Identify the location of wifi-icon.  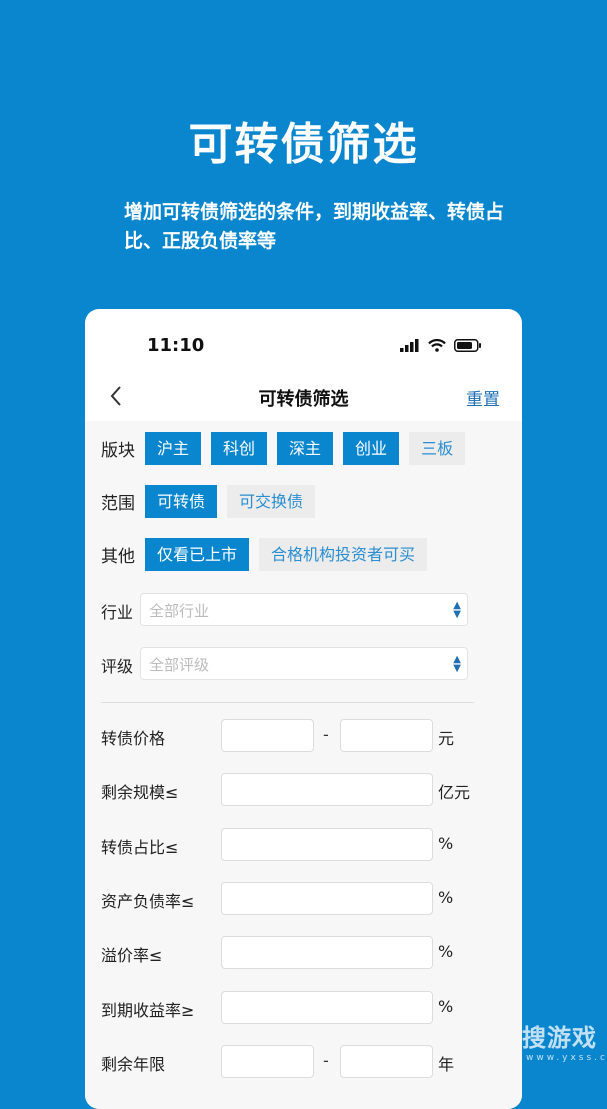
(437, 346).